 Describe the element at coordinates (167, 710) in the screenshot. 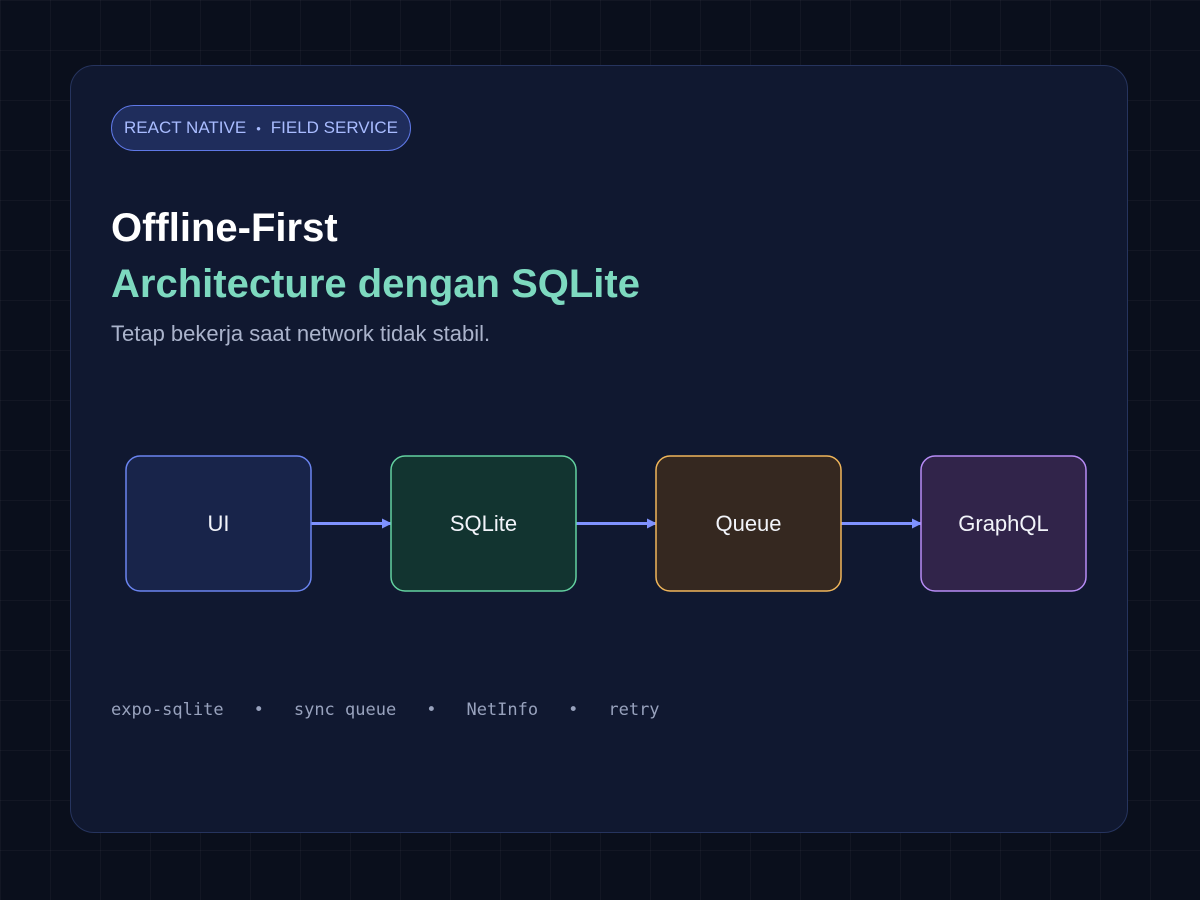

I see `tech-item-expo-sqlite: expo-sqlite` at that location.